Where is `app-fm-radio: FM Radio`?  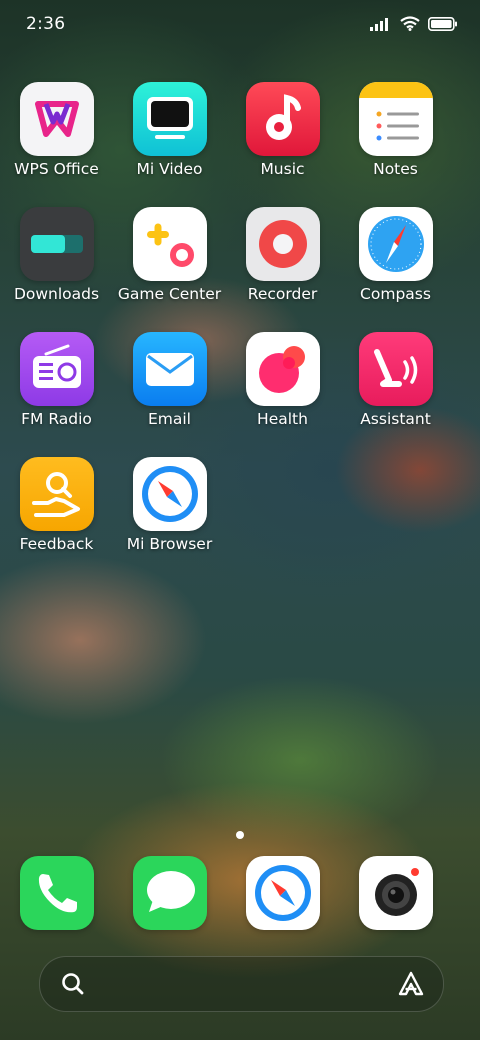
app-fm-radio: FM Radio is located at coordinates (56, 387).